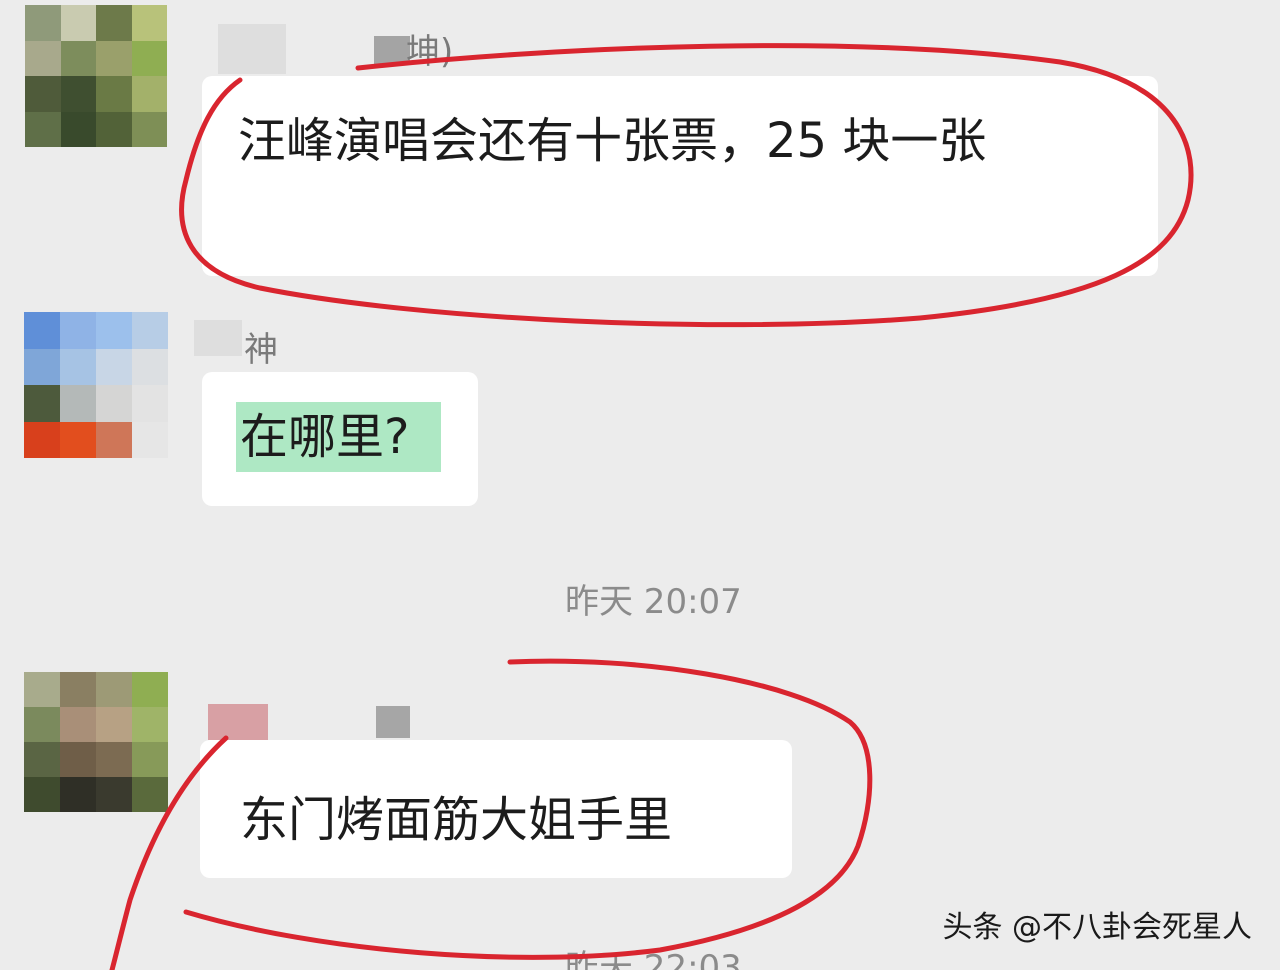 This screenshot has height=970, width=1280. I want to click on message-text: 在哪里?, so click(339, 437).